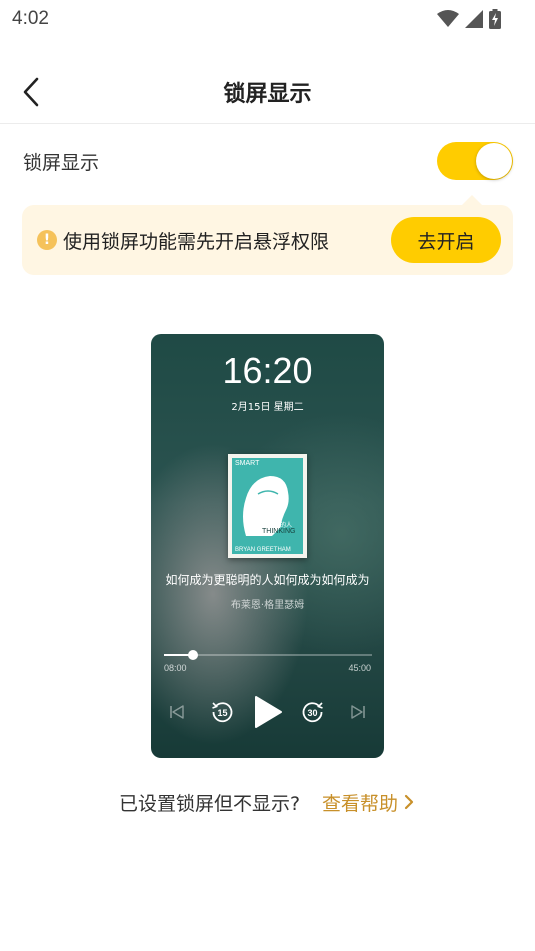  Describe the element at coordinates (47, 240) in the screenshot. I see `warning-icon: !` at that location.